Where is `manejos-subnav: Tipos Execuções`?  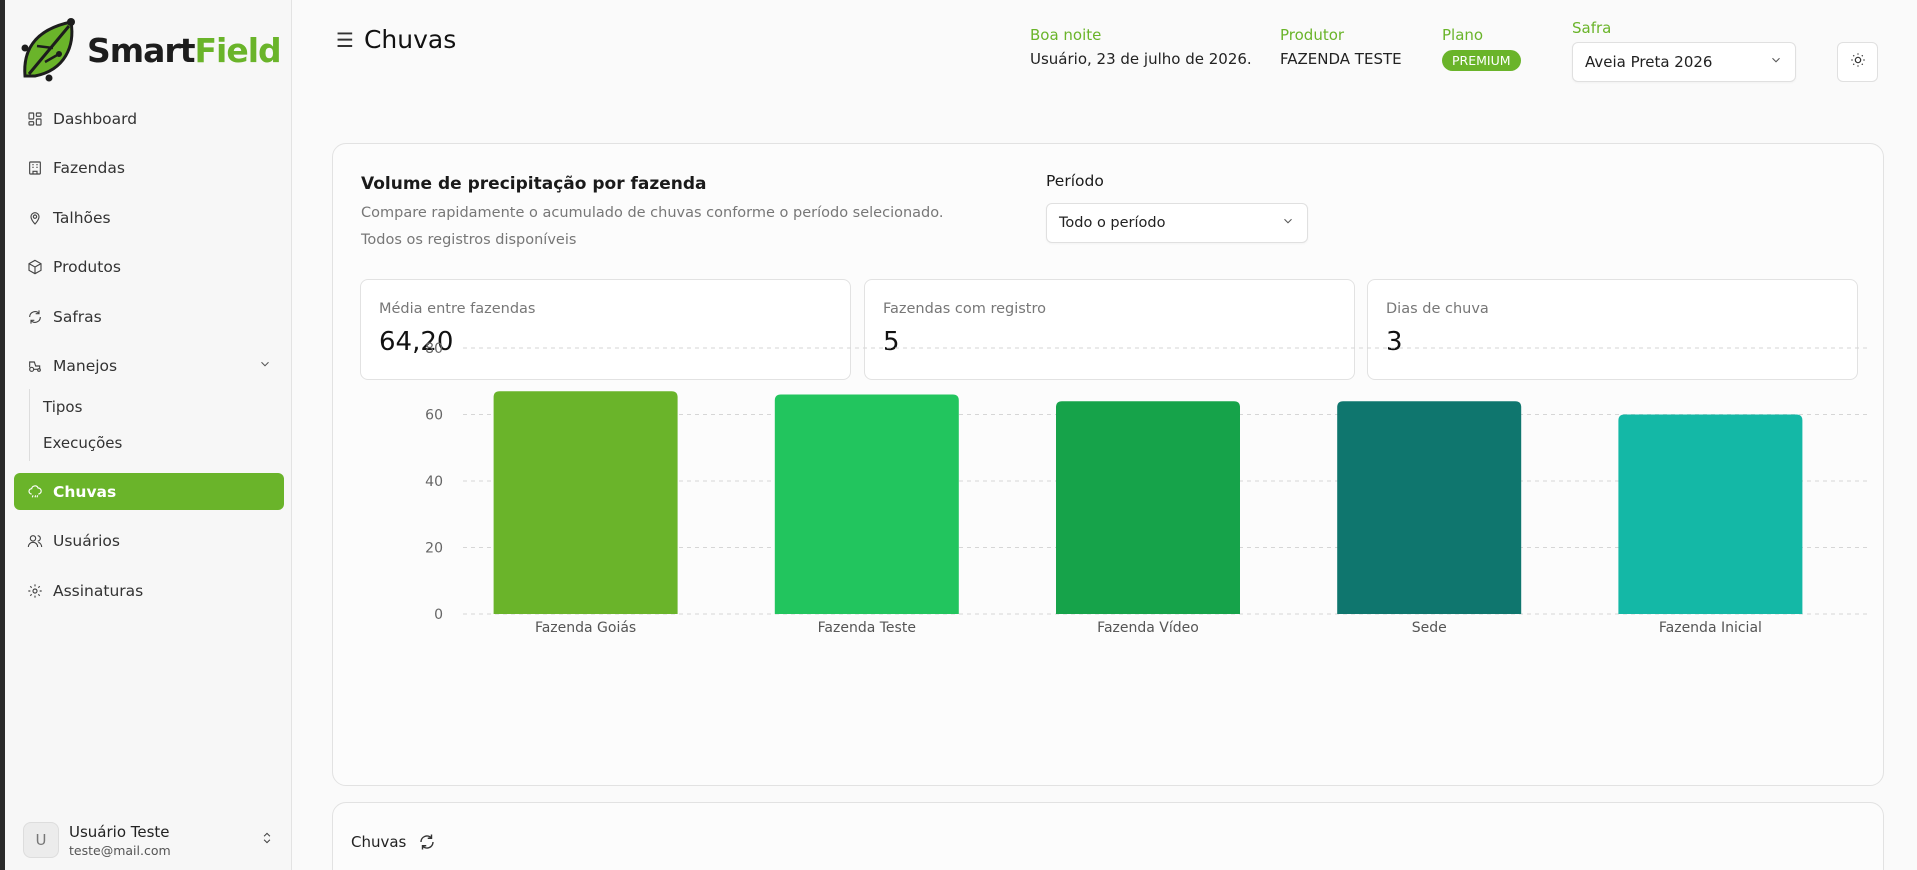 manejos-subnav: Tipos Execuções is located at coordinates (156, 425).